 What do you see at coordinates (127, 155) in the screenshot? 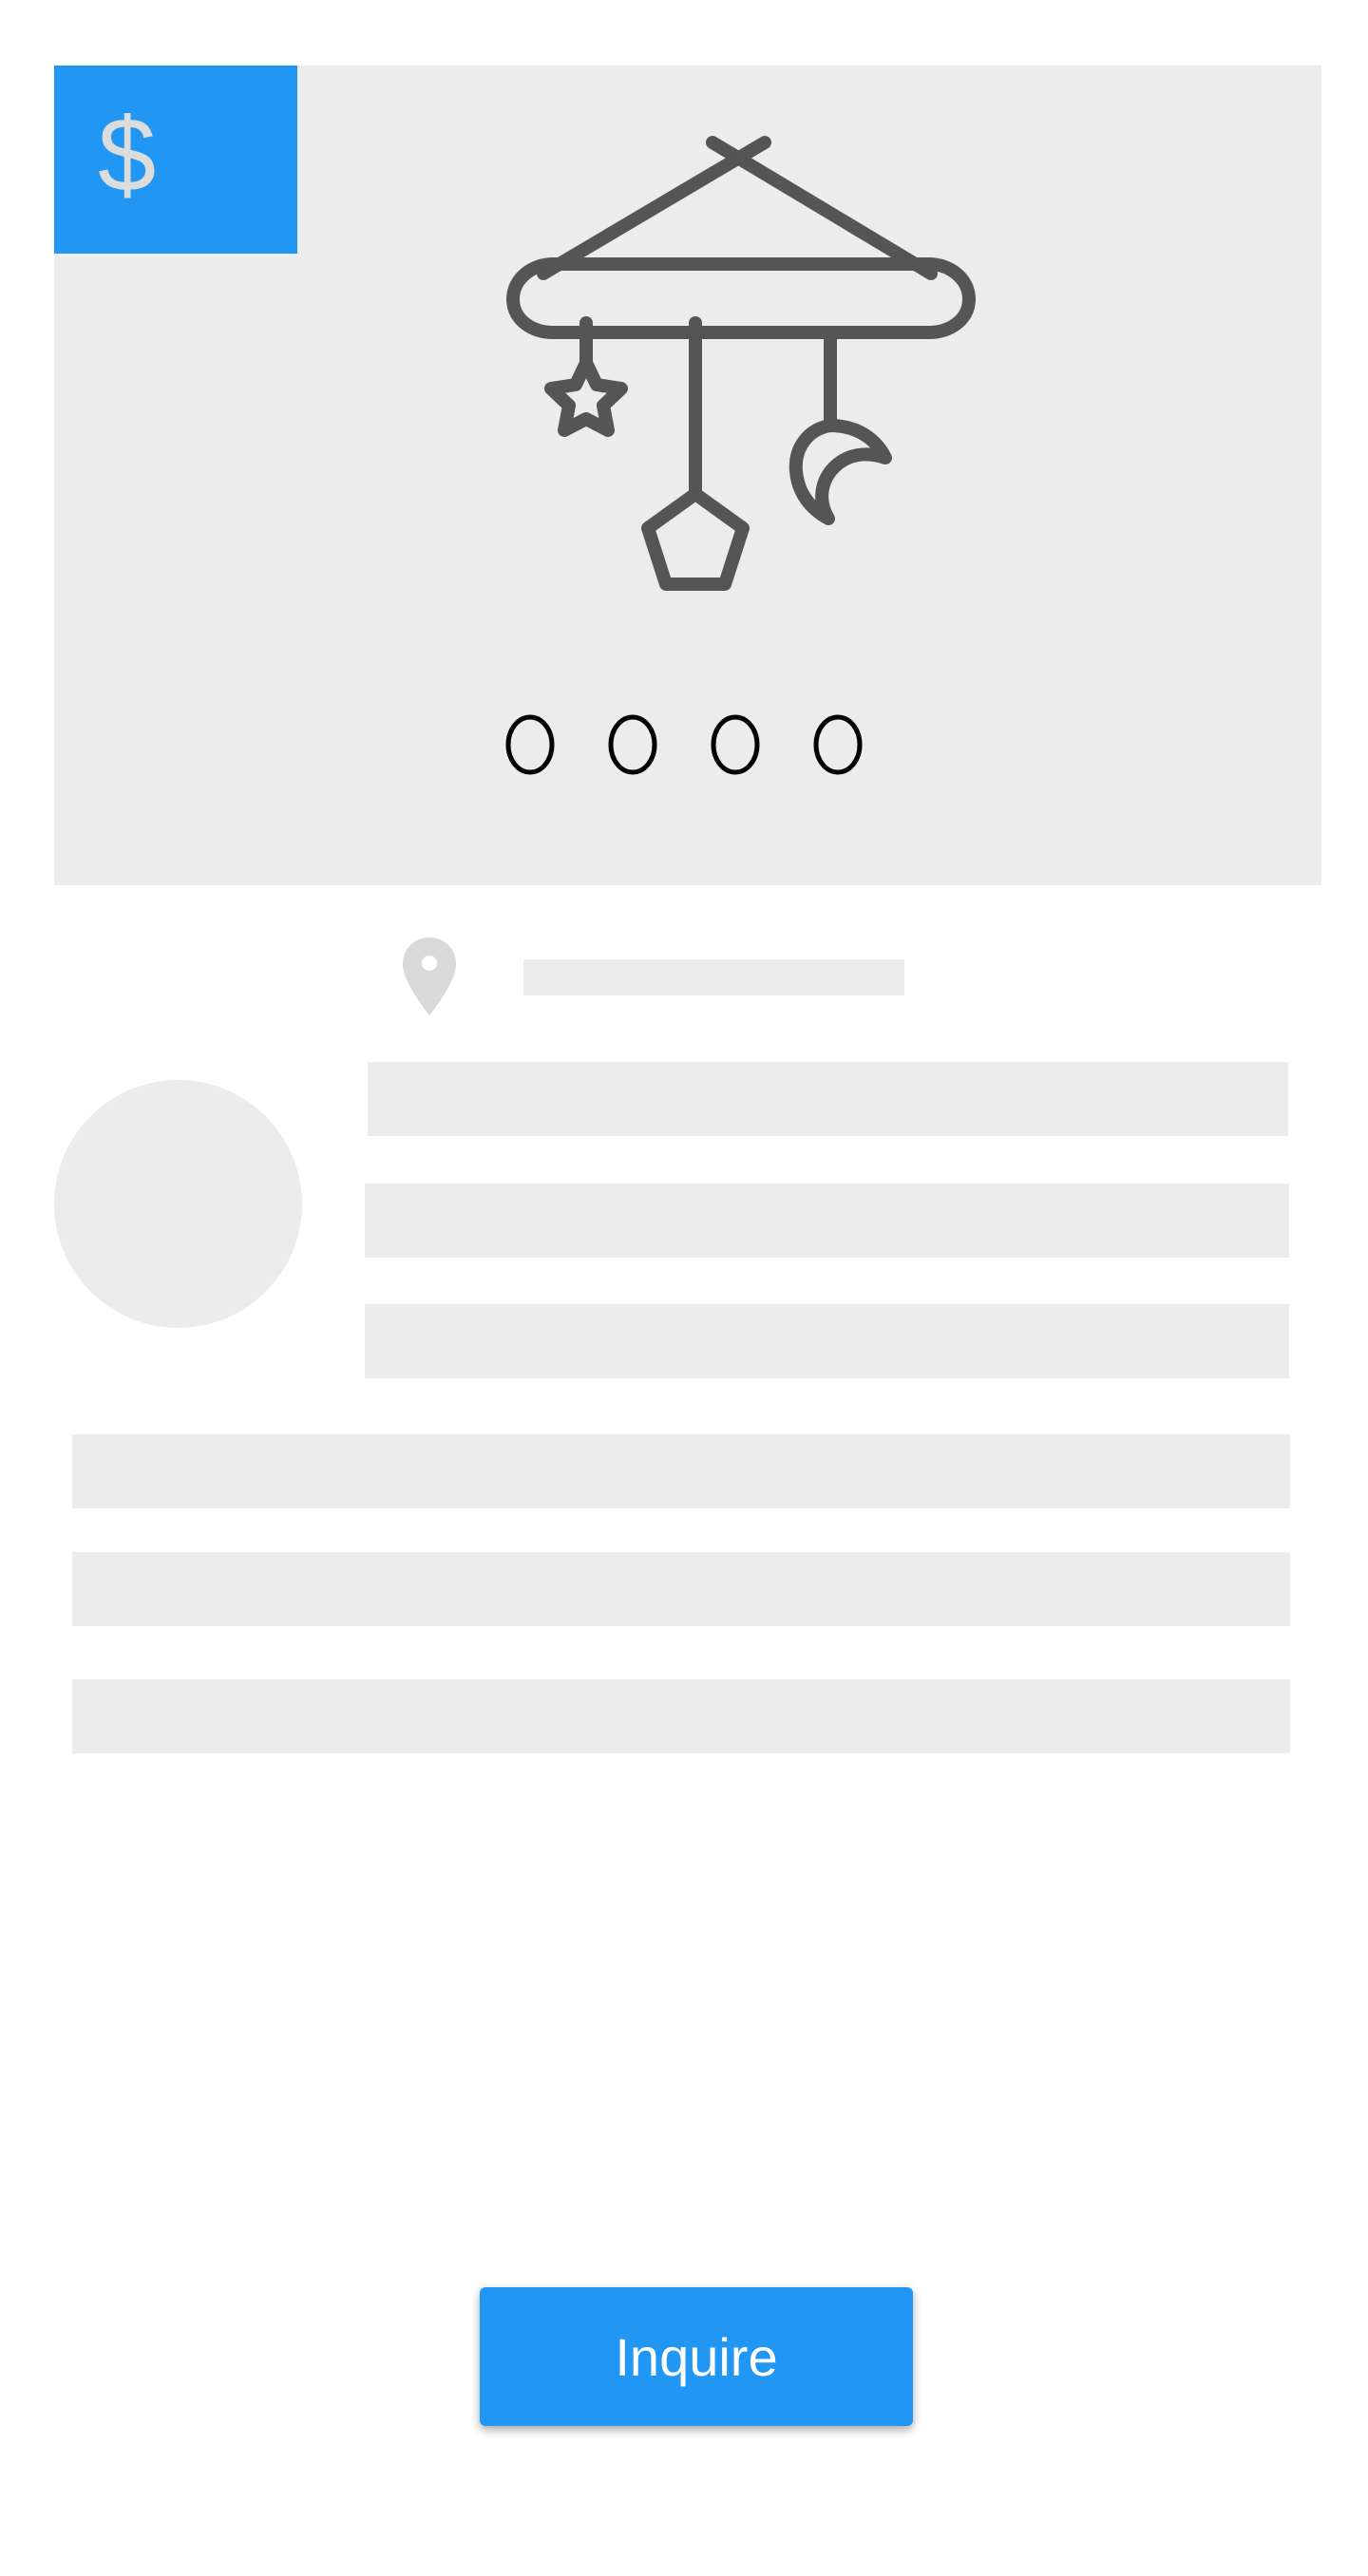
I see `dollar-icon: $` at bounding box center [127, 155].